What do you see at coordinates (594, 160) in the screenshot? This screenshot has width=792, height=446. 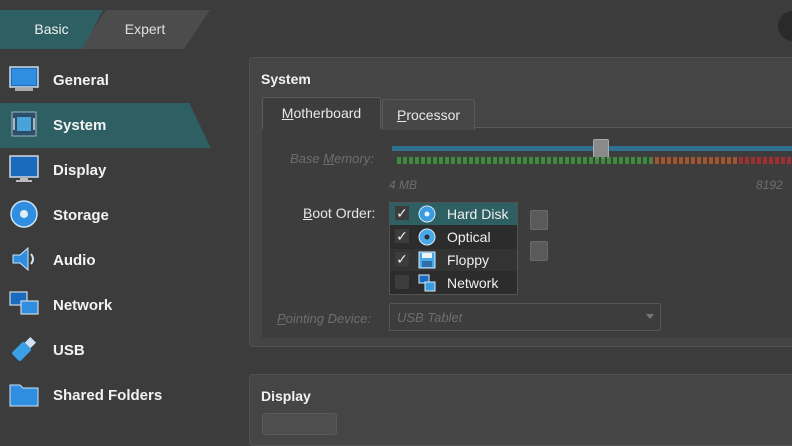 I see `memory-level-meter` at bounding box center [594, 160].